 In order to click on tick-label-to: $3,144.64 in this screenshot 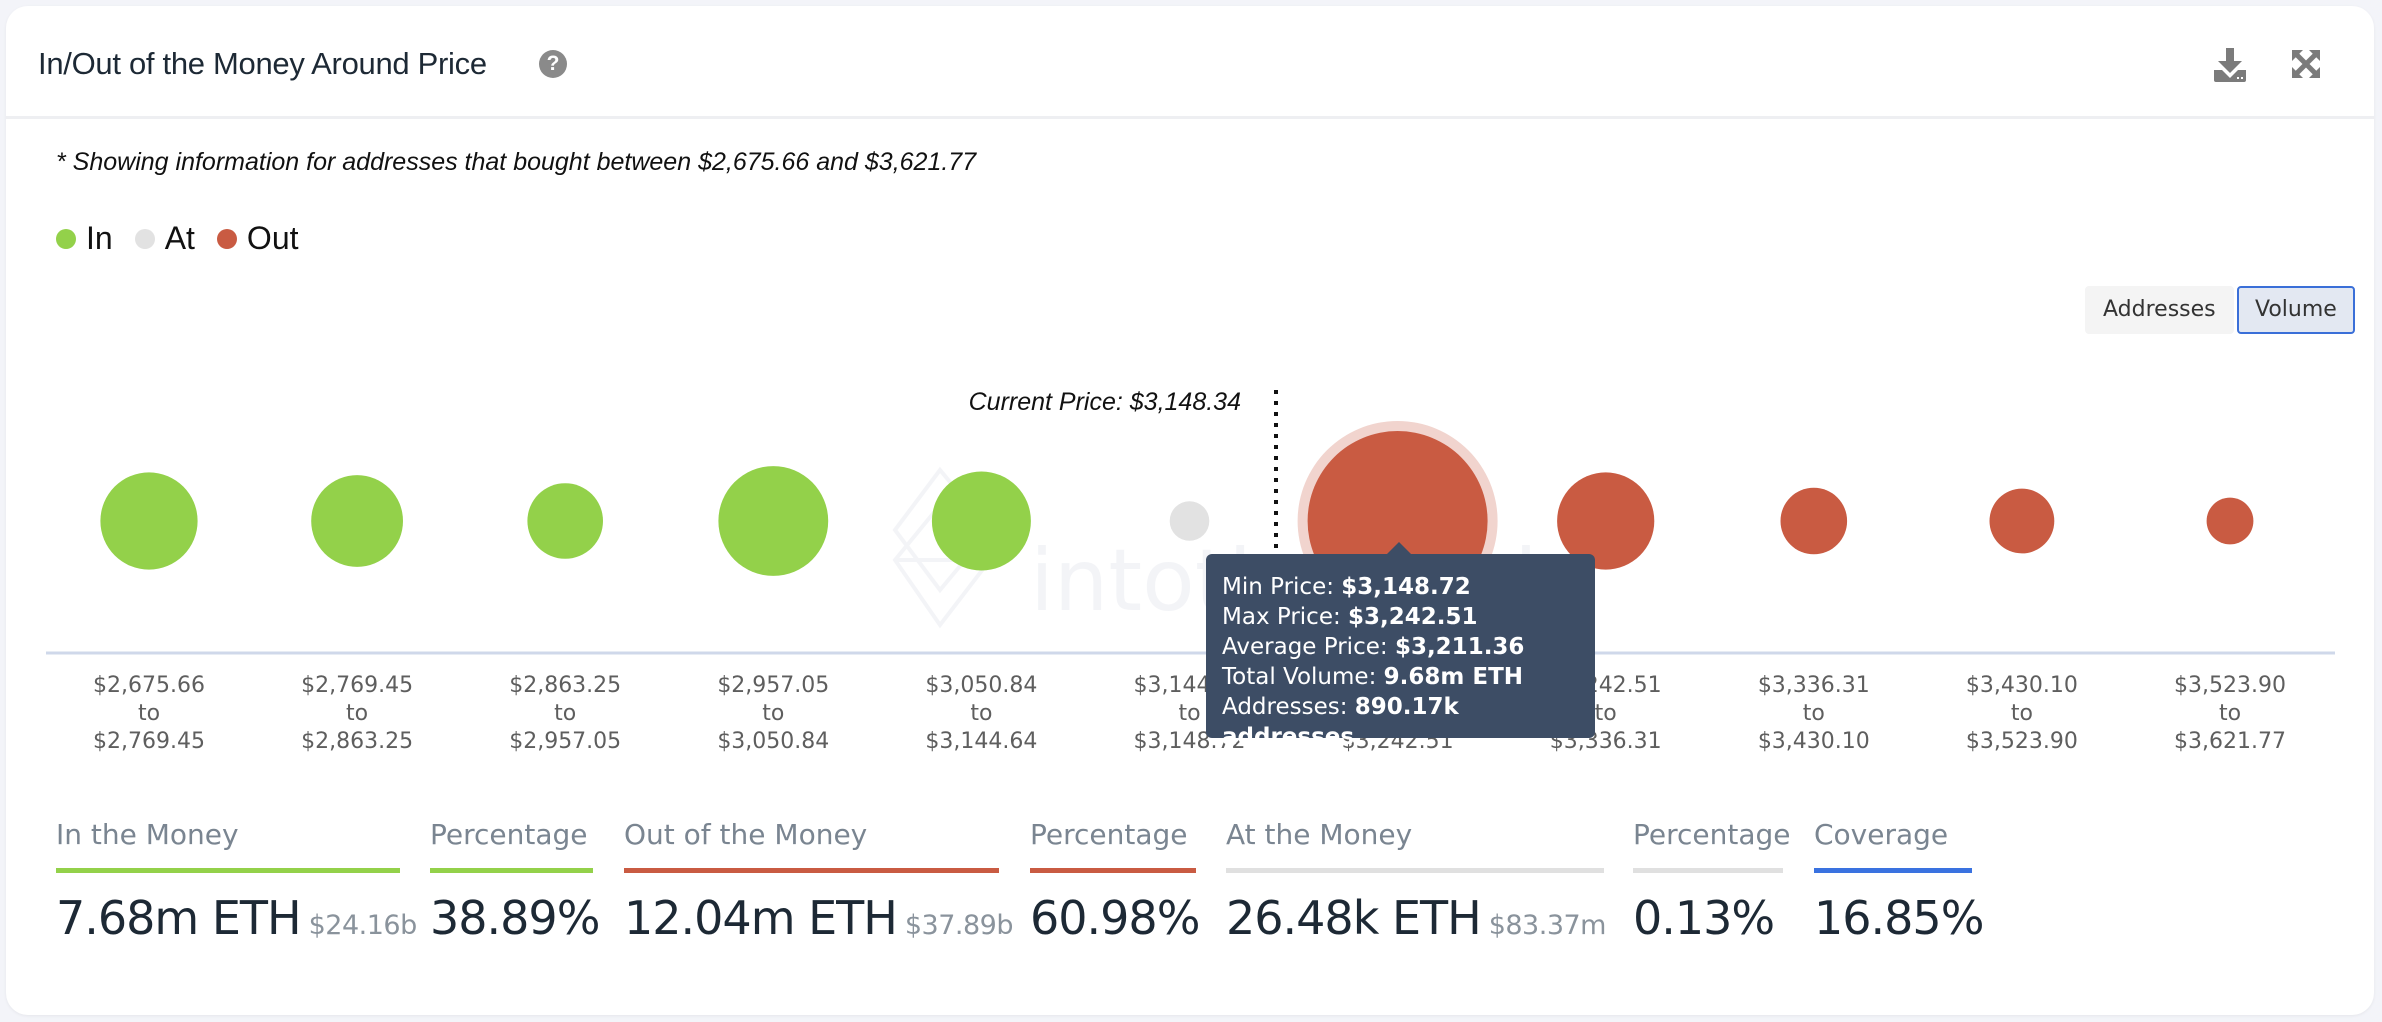, I will do `click(981, 741)`.